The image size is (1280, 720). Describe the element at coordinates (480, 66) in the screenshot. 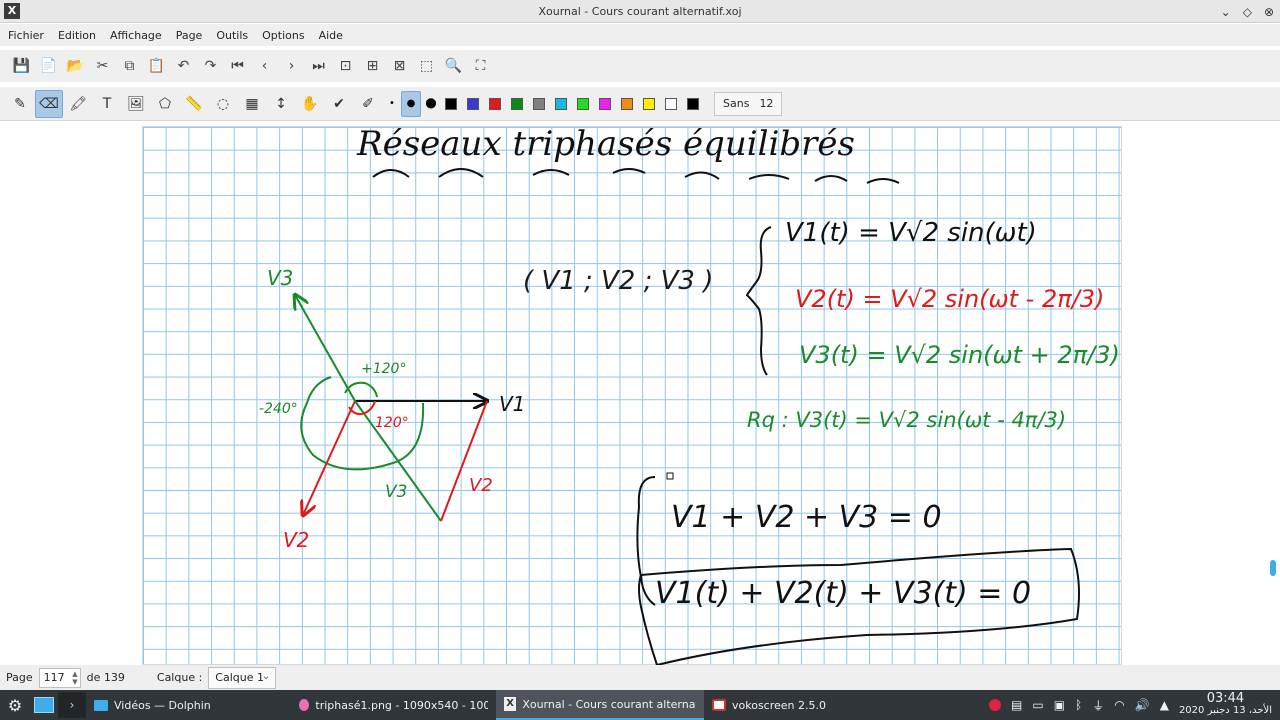

I see `fullscreen-icon: ⛶` at that location.